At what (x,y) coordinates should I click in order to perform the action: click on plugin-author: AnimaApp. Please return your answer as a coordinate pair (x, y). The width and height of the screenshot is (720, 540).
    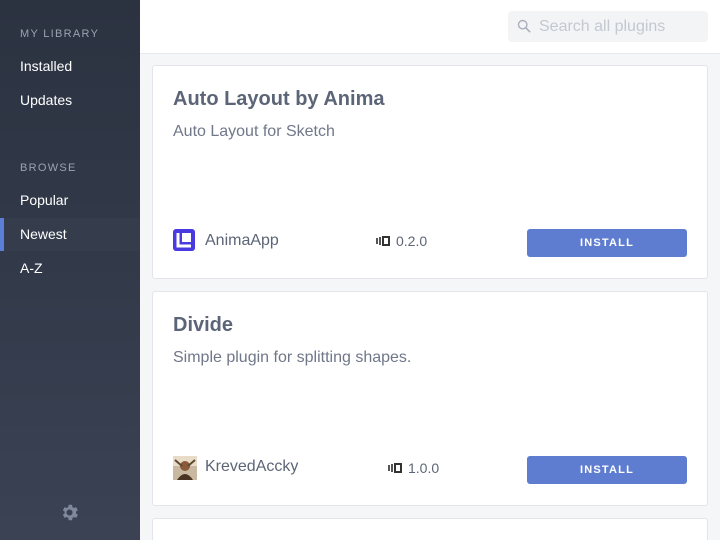
    Looking at the image, I should click on (242, 241).